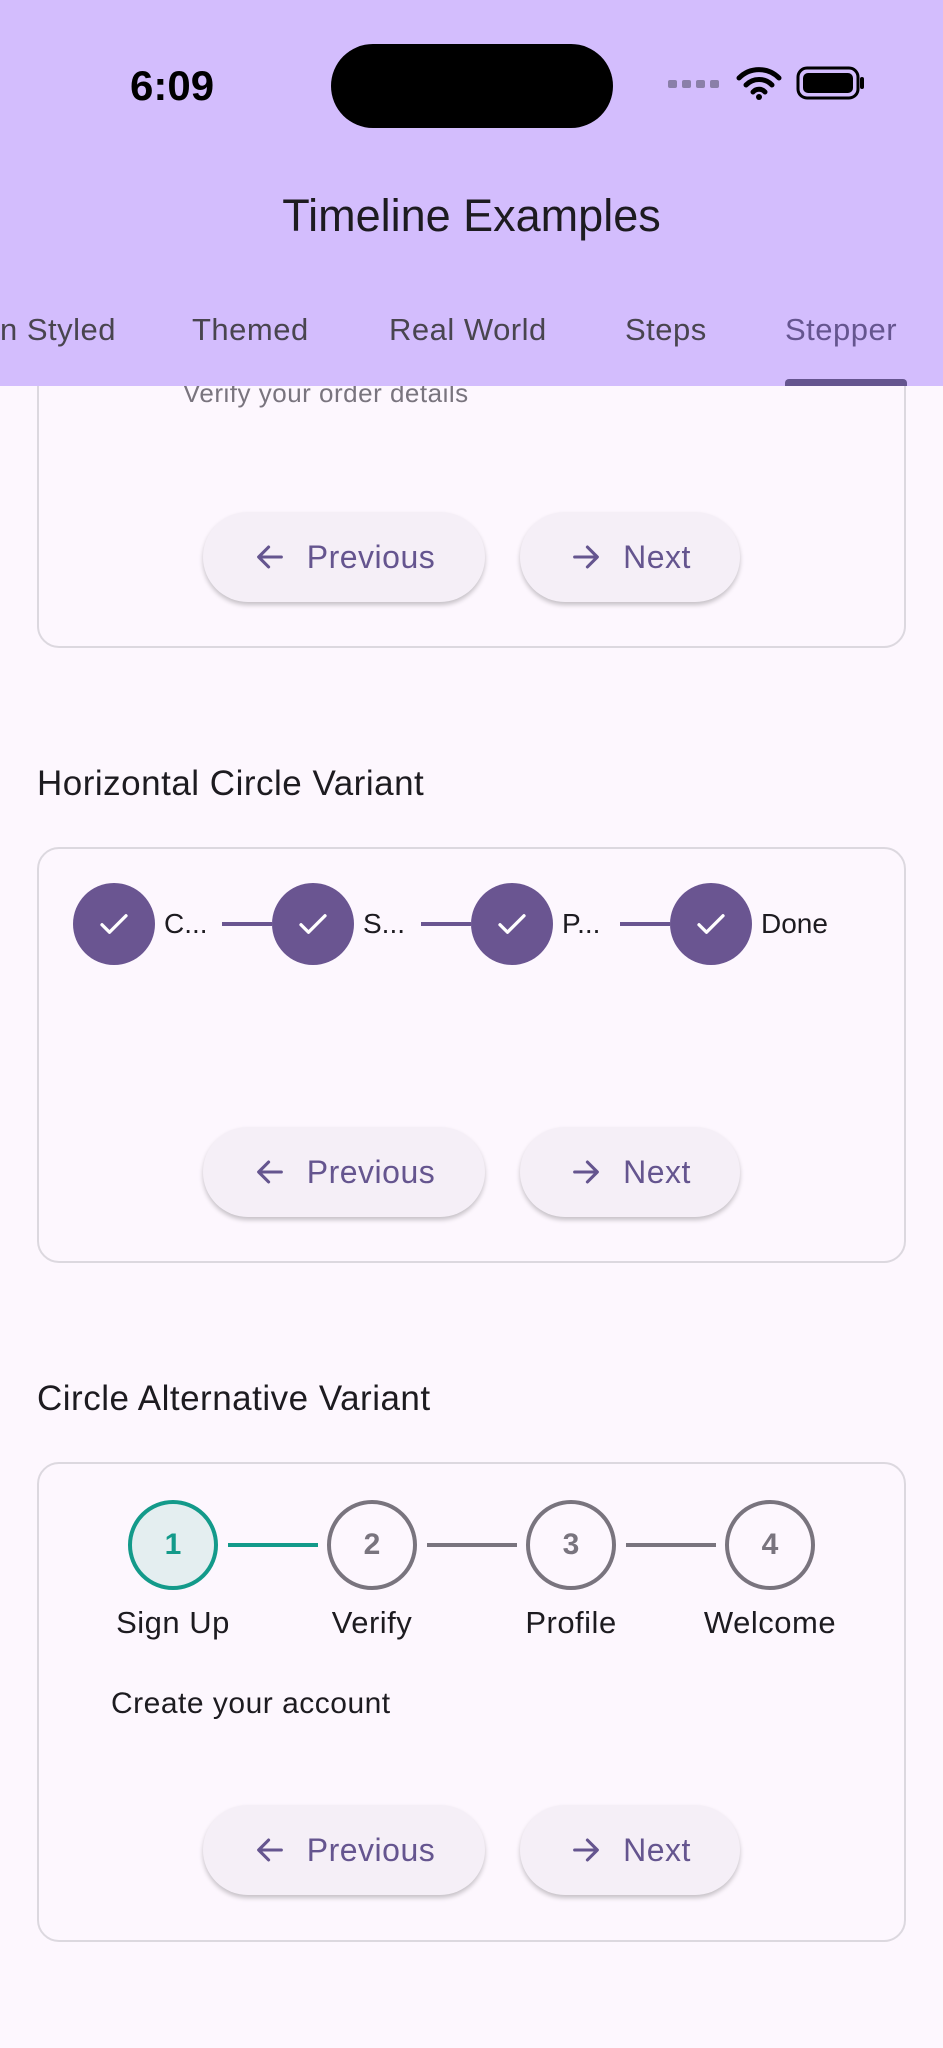 The height and width of the screenshot is (2048, 943). I want to click on step-number: 2, so click(372, 1544).